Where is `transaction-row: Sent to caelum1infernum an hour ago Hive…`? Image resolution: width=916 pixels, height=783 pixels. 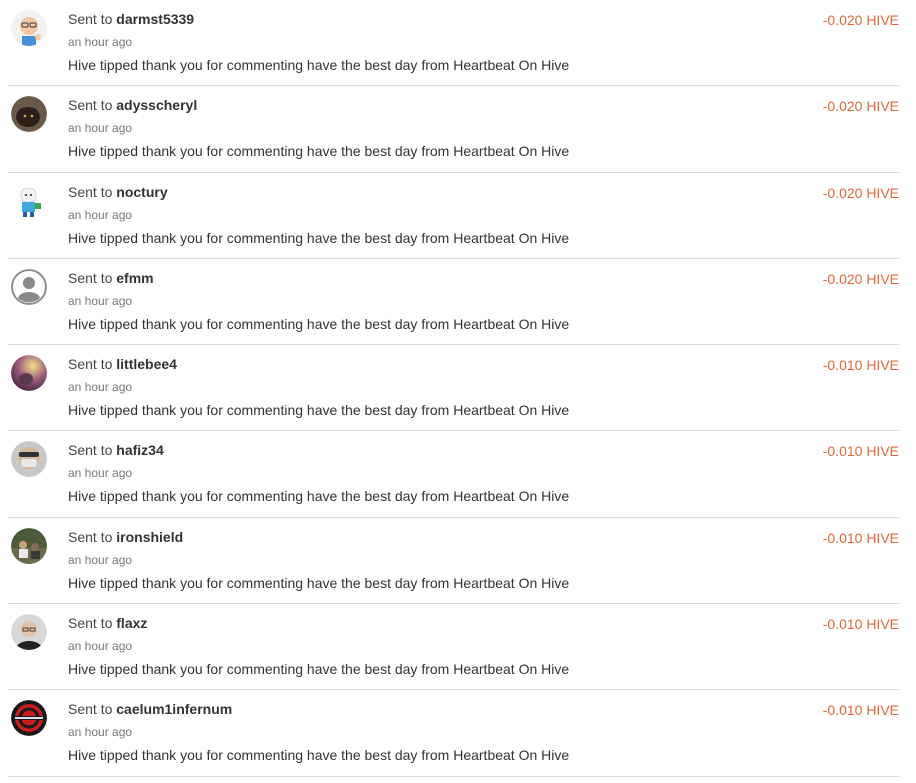 transaction-row: Sent to caelum1infernum an hour ago Hive… is located at coordinates (453, 733).